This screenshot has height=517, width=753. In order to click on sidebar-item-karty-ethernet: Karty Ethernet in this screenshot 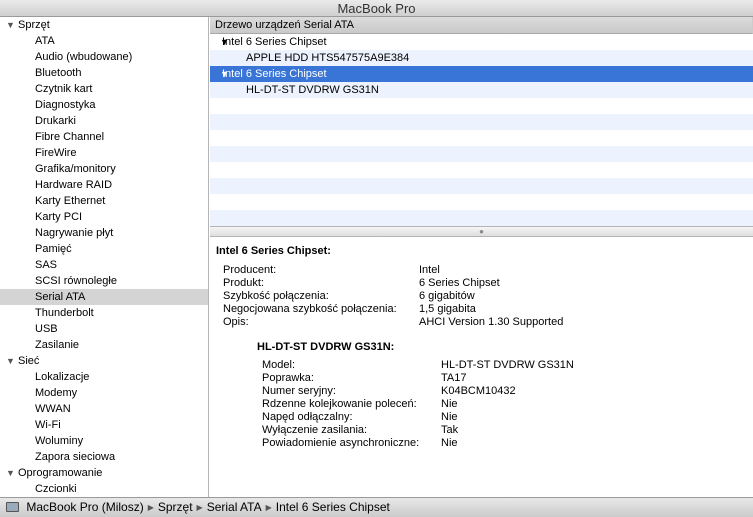, I will do `click(104, 201)`.